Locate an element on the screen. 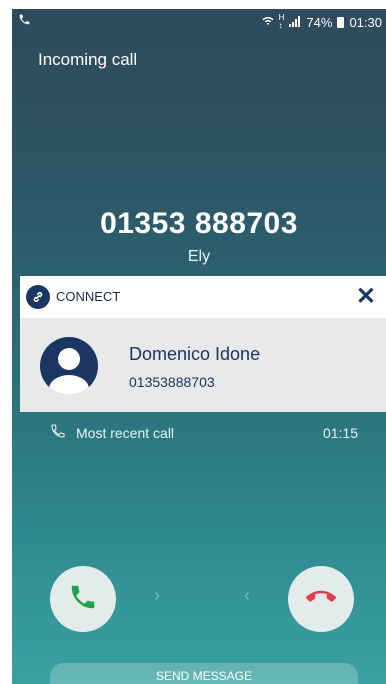 This screenshot has width=386, height=684. recent-call: Most recent call is located at coordinates (112, 432).